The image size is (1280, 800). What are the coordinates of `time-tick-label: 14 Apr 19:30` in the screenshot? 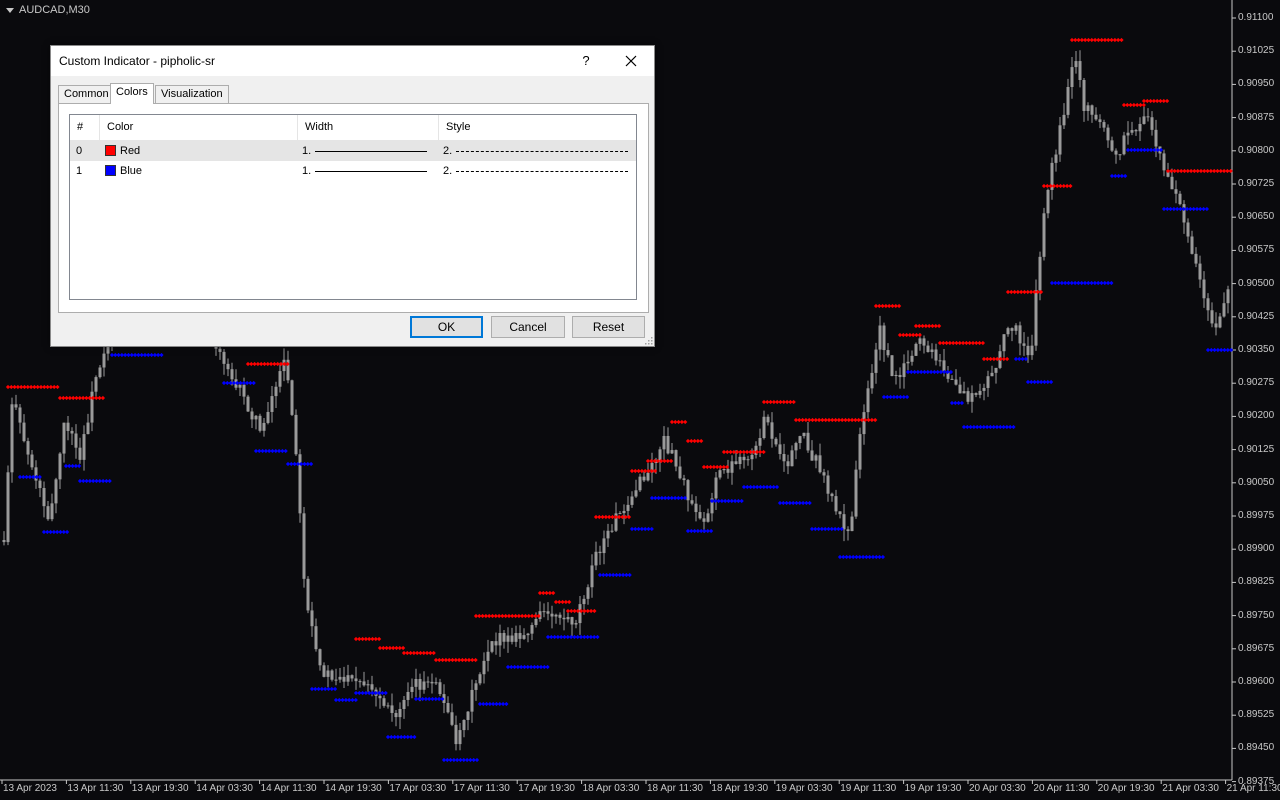 It's located at (353, 788).